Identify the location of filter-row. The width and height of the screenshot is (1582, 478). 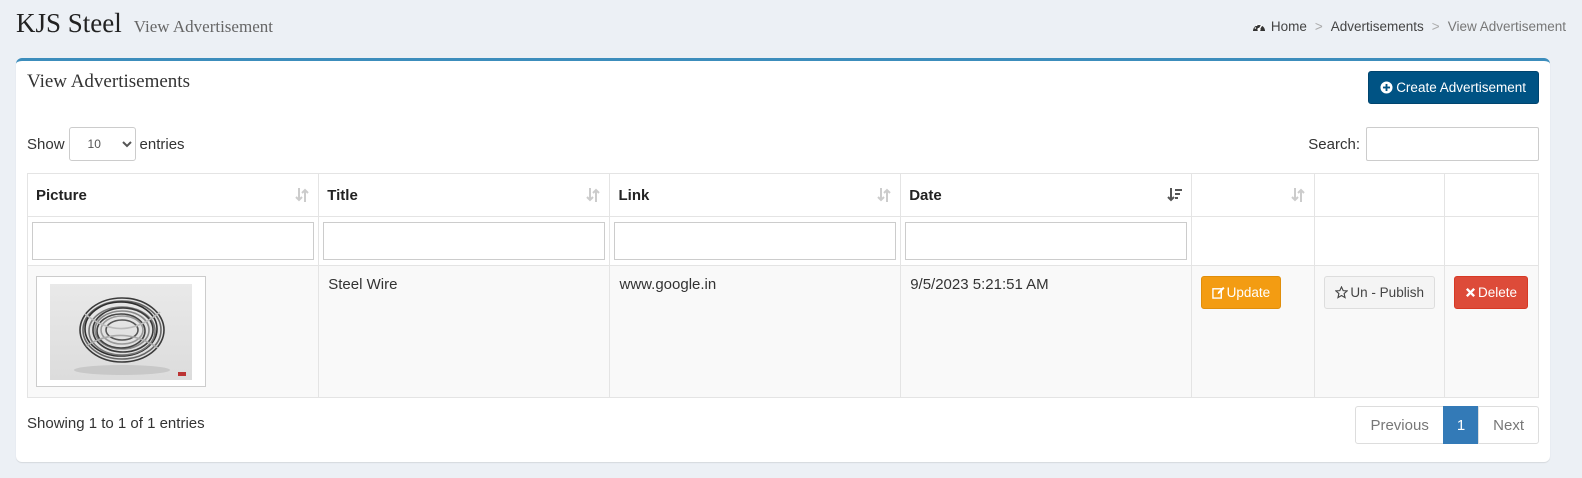
(783, 241).